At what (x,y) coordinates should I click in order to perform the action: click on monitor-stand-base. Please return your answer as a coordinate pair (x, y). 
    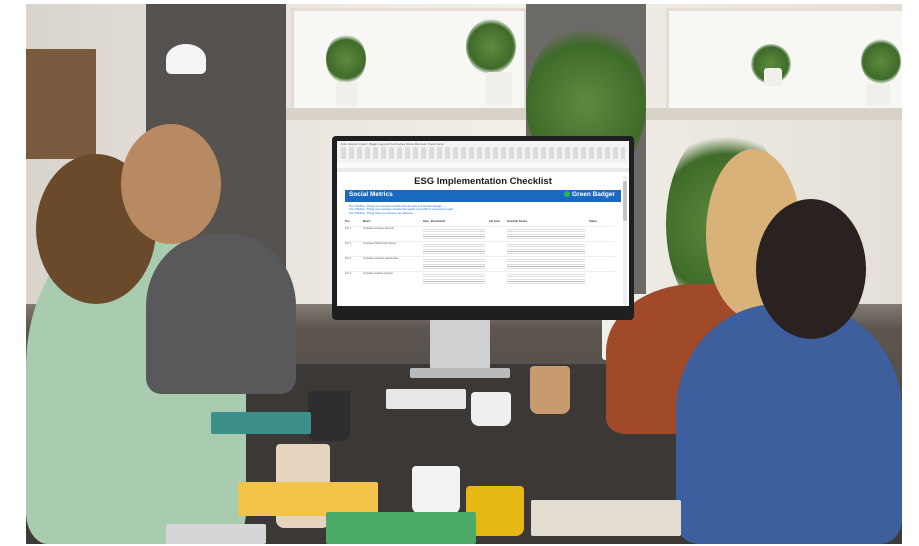
    Looking at the image, I should click on (460, 373).